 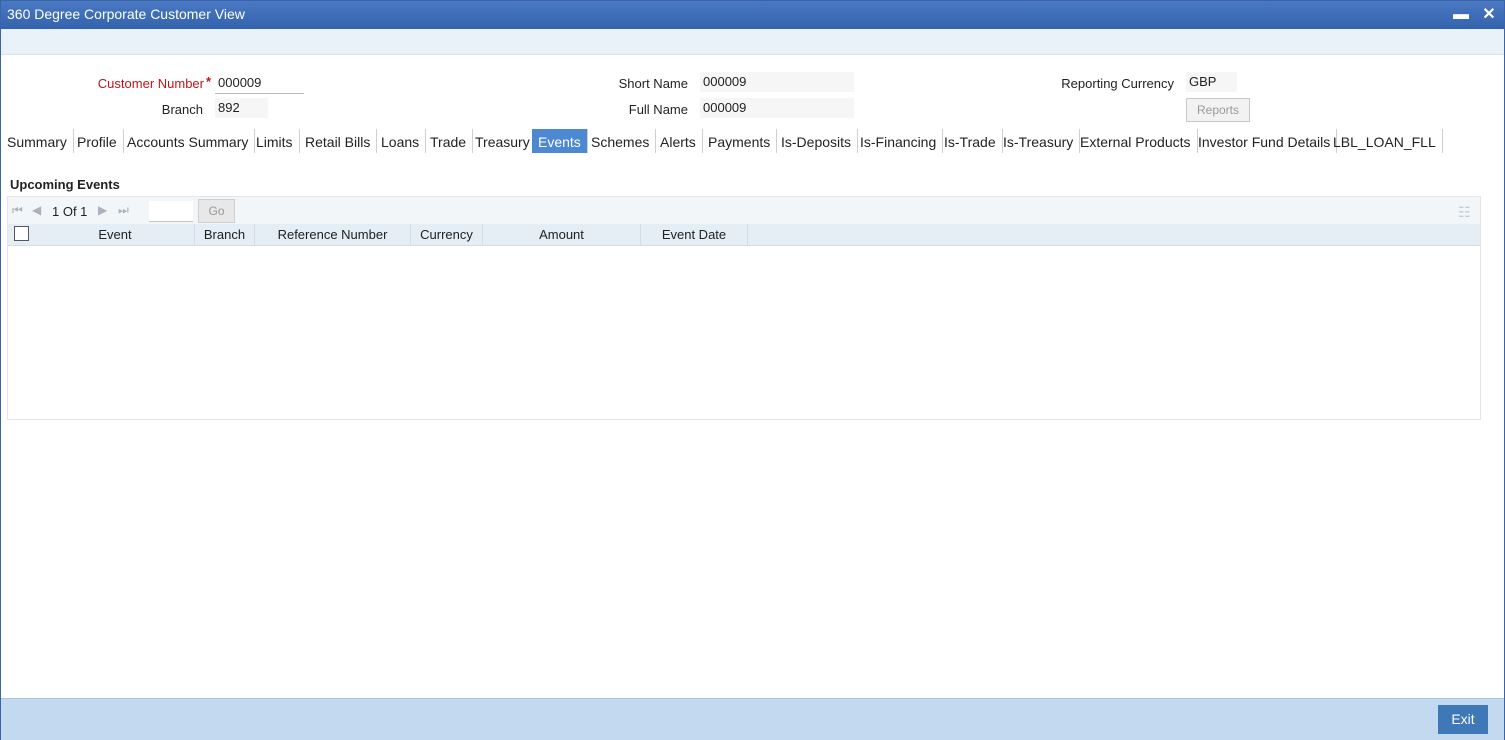 What do you see at coordinates (70, 211) in the screenshot?
I see `page-indicator: 1 Of 1` at bounding box center [70, 211].